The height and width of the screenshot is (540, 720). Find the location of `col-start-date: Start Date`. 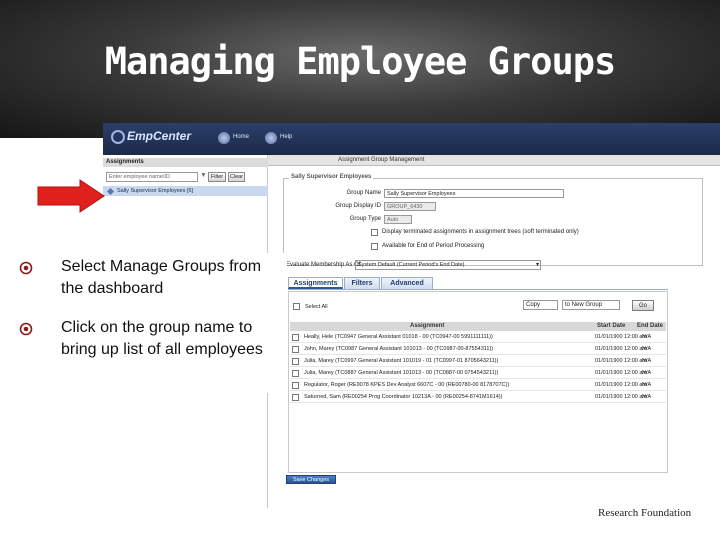

col-start-date: Start Date is located at coordinates (611, 326).